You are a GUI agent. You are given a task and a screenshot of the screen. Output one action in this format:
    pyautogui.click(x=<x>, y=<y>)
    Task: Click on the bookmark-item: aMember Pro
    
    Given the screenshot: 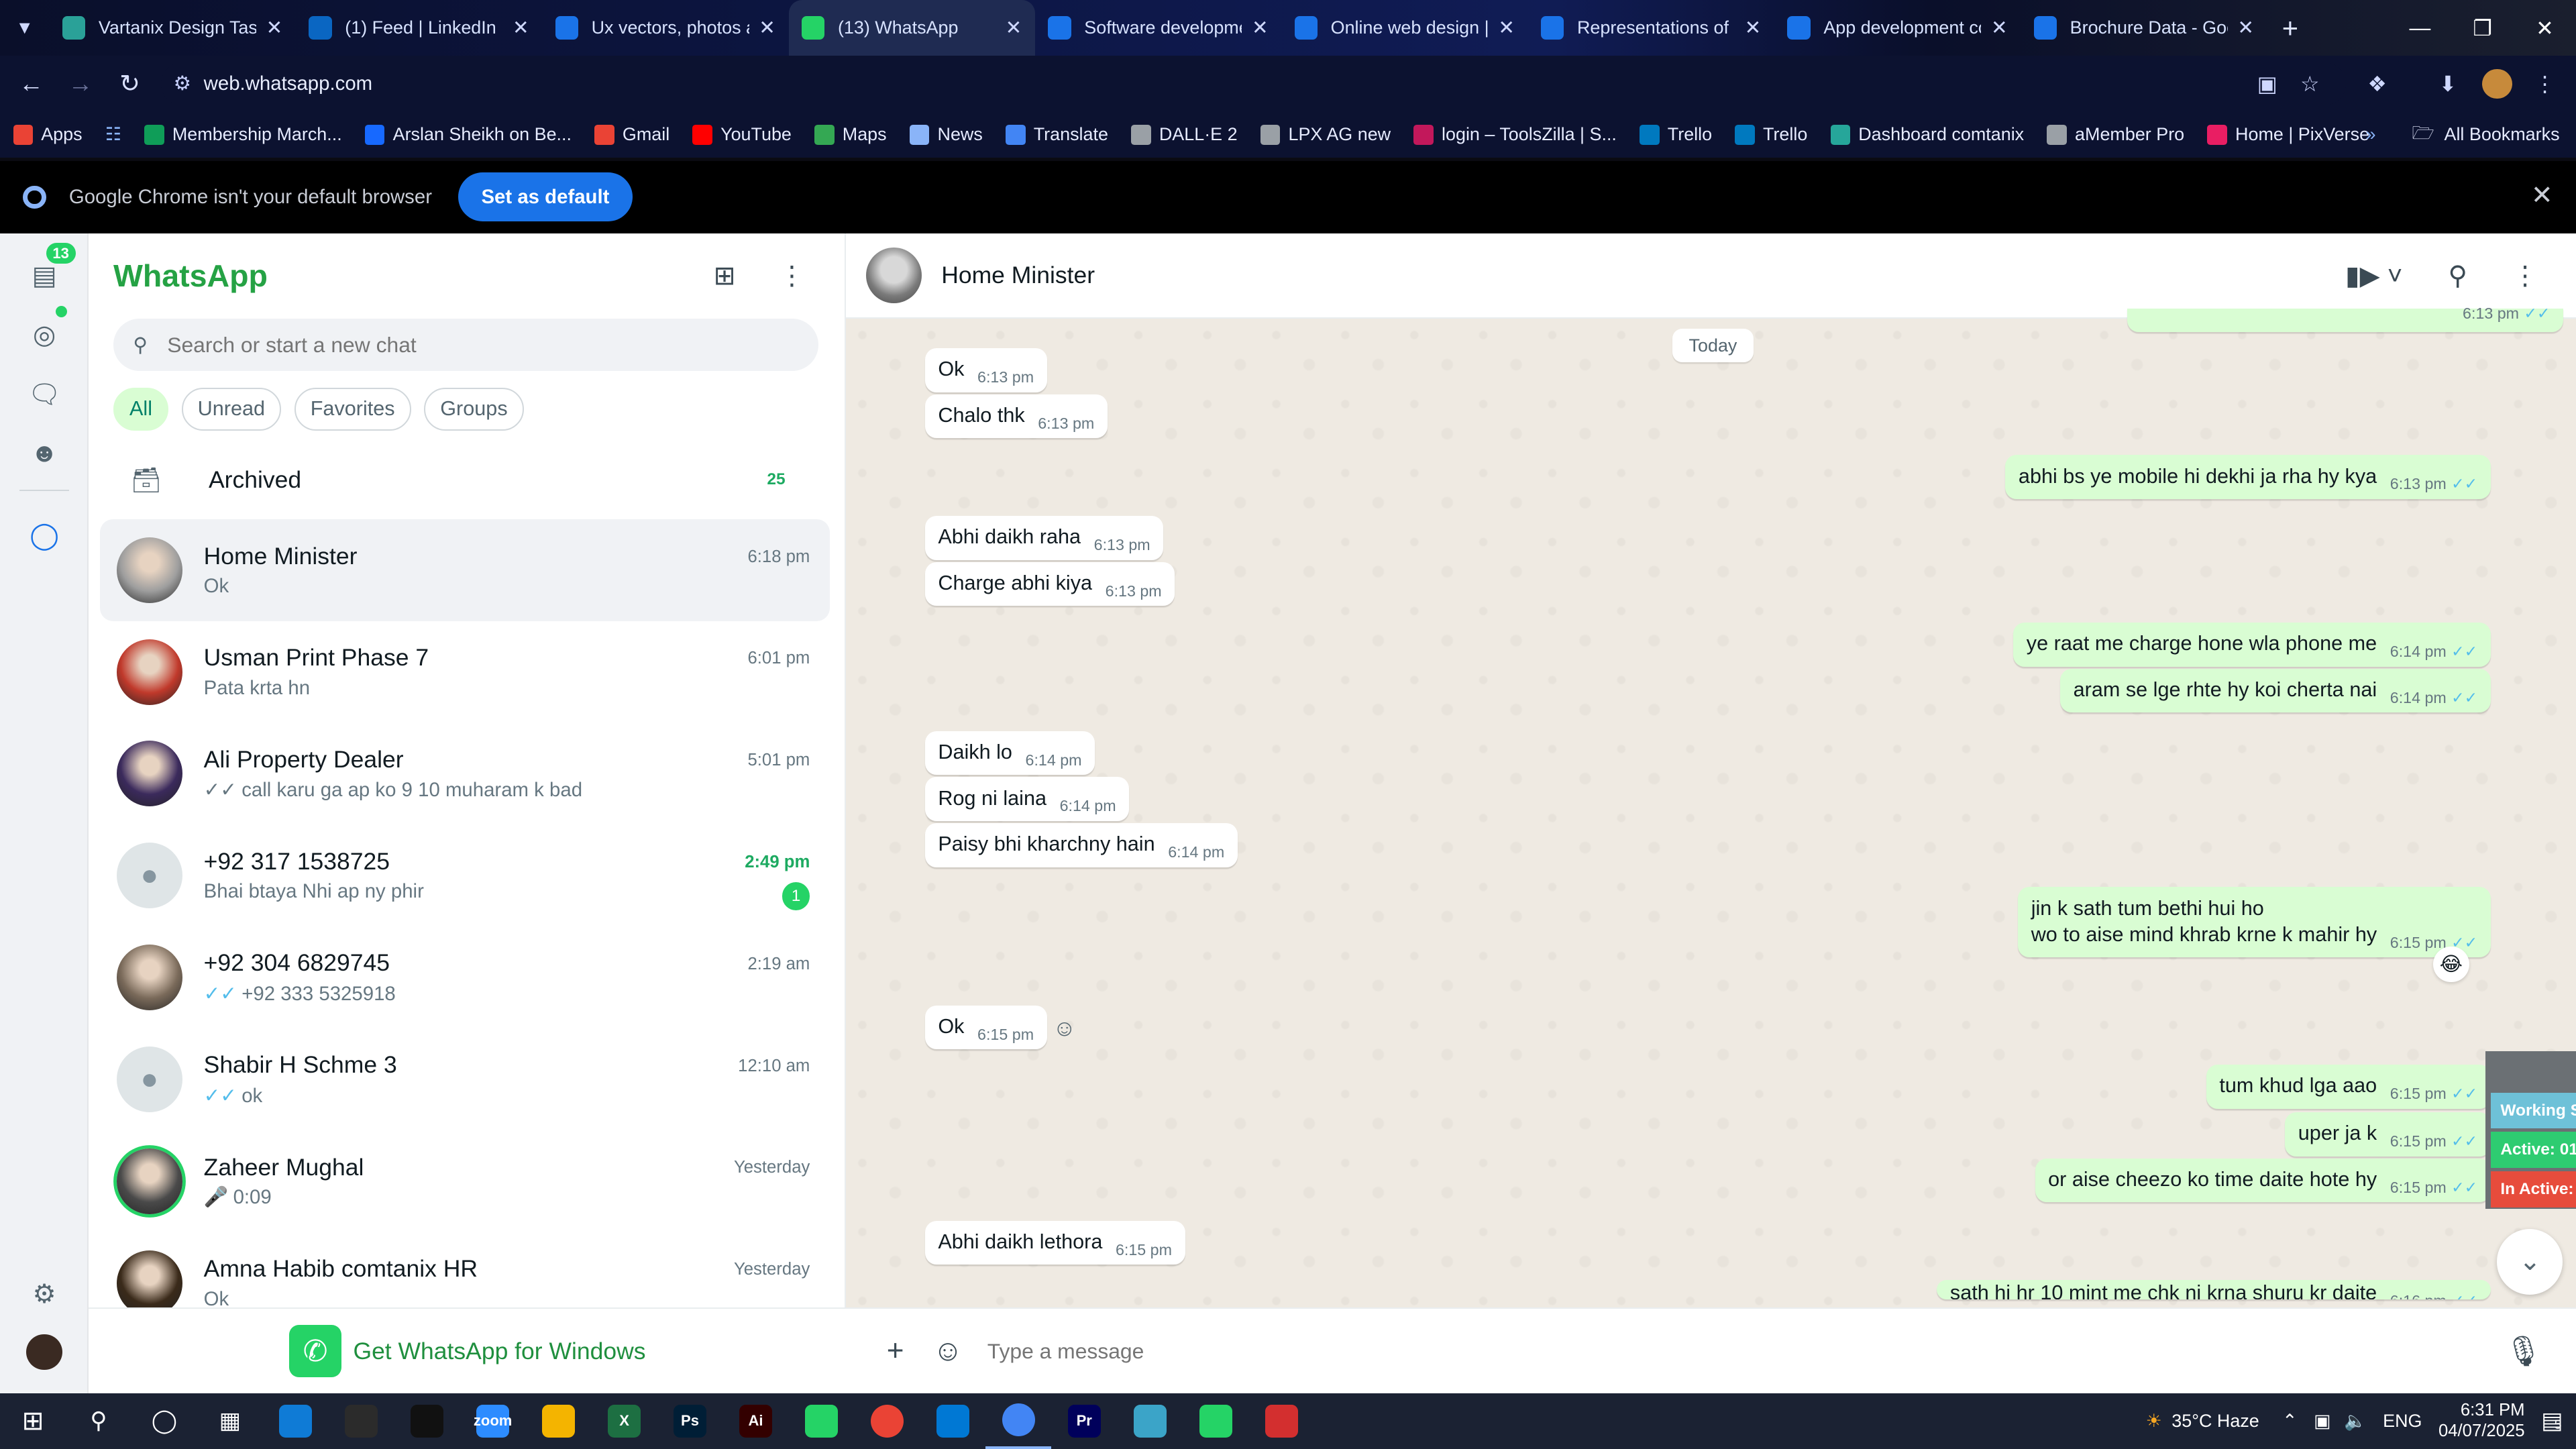 What is the action you would take?
    pyautogui.click(x=2115, y=134)
    